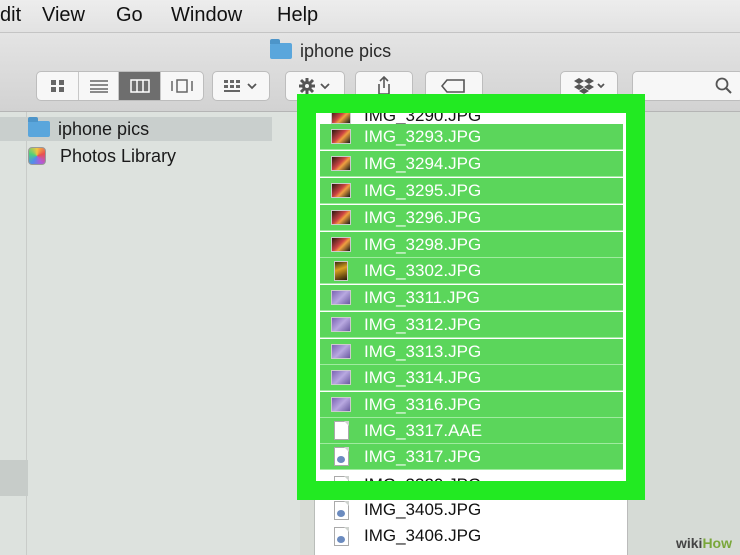  Describe the element at coordinates (423, 270) in the screenshot. I see `file-name: IMG_3302.JPG` at that location.